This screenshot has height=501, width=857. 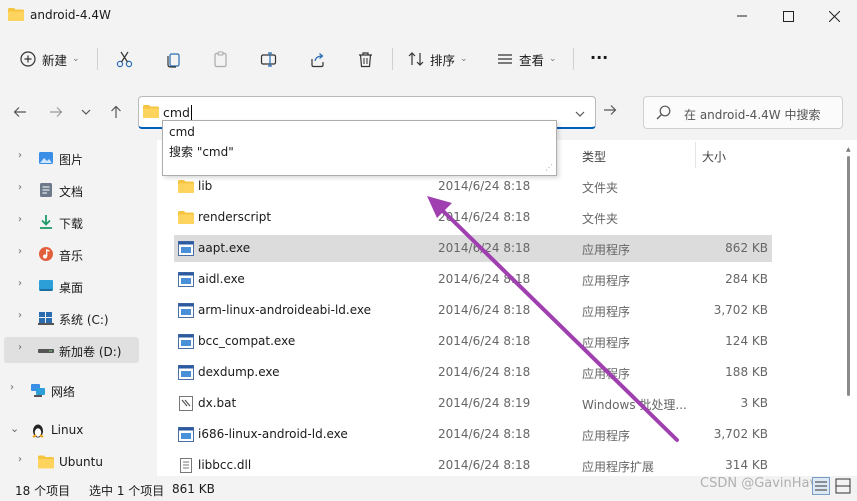 I want to click on resize-grip-icon: ⋰, so click(x=549, y=167).